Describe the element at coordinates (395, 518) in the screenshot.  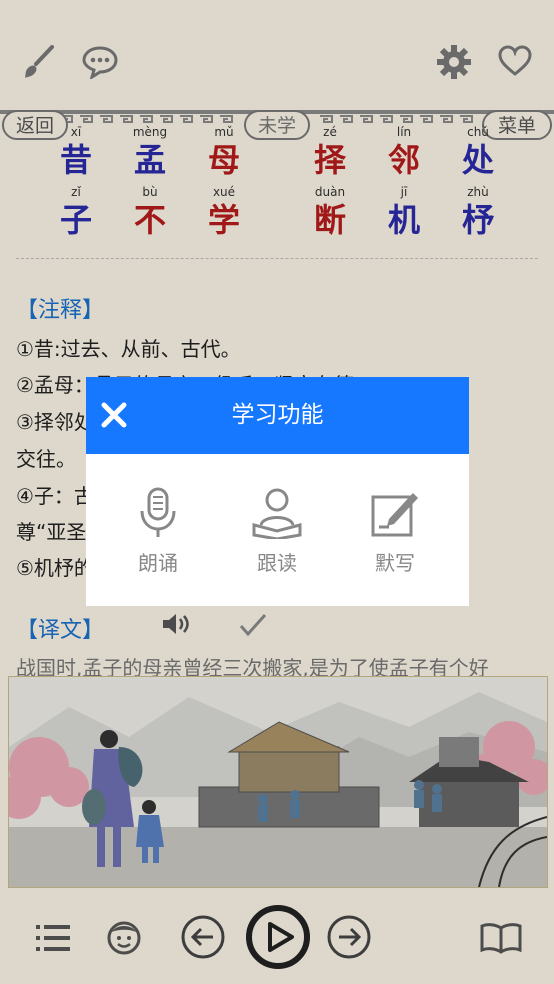
I see `edit-icon` at that location.